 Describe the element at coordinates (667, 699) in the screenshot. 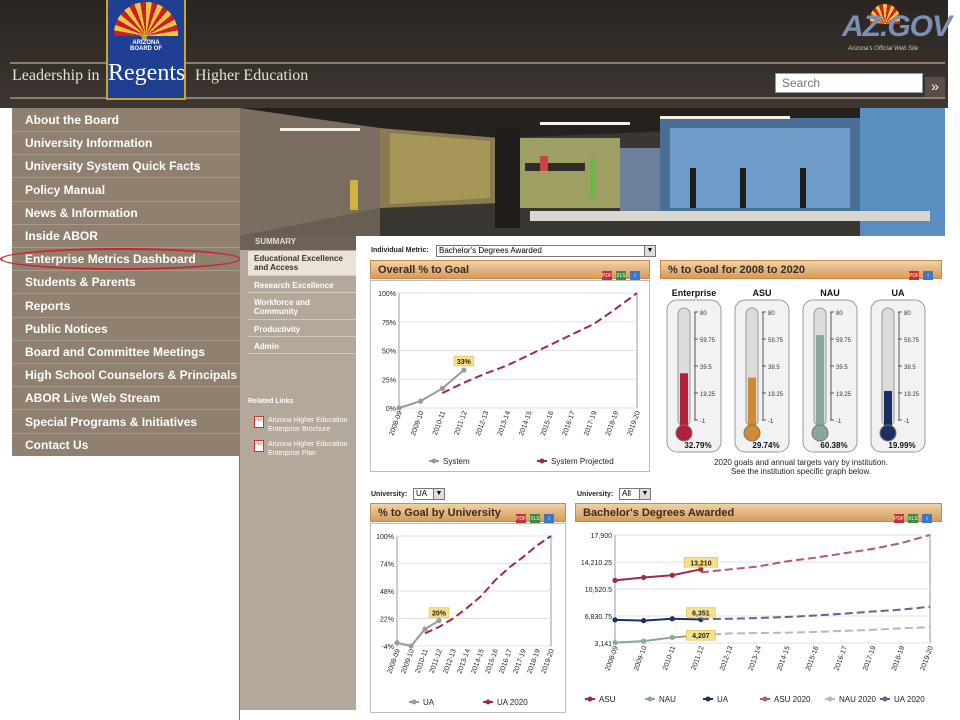

I see `legend-label: NAU` at that location.